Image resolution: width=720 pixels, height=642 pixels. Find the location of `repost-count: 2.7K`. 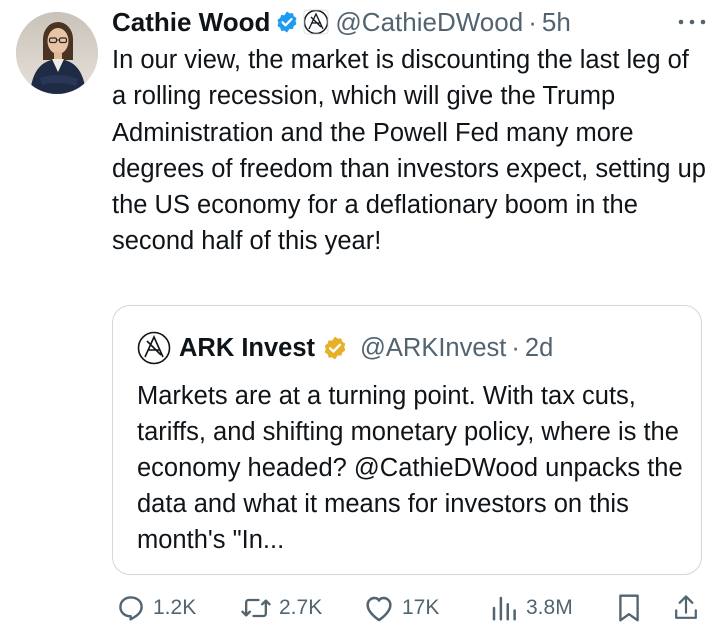

repost-count: 2.7K is located at coordinates (301, 607).